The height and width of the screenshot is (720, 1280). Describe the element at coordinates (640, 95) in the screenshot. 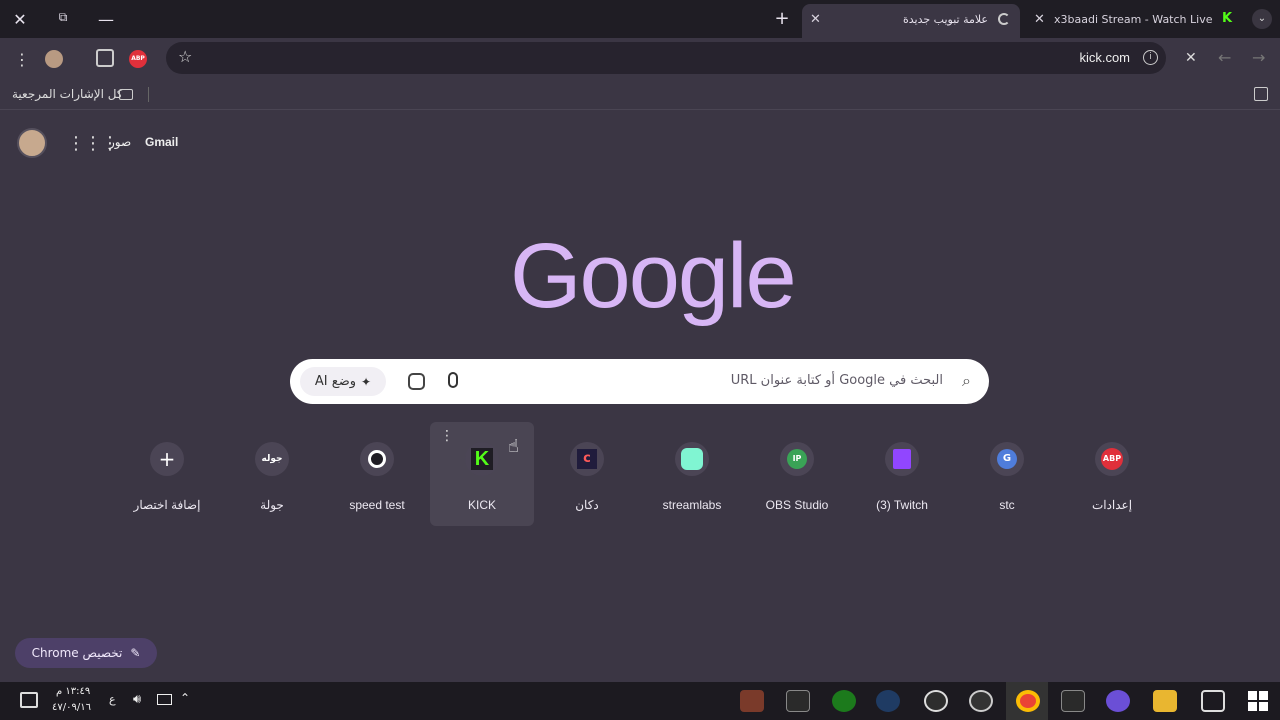

I see `bookmarks-bar: كل الإشارات المرجعية` at that location.